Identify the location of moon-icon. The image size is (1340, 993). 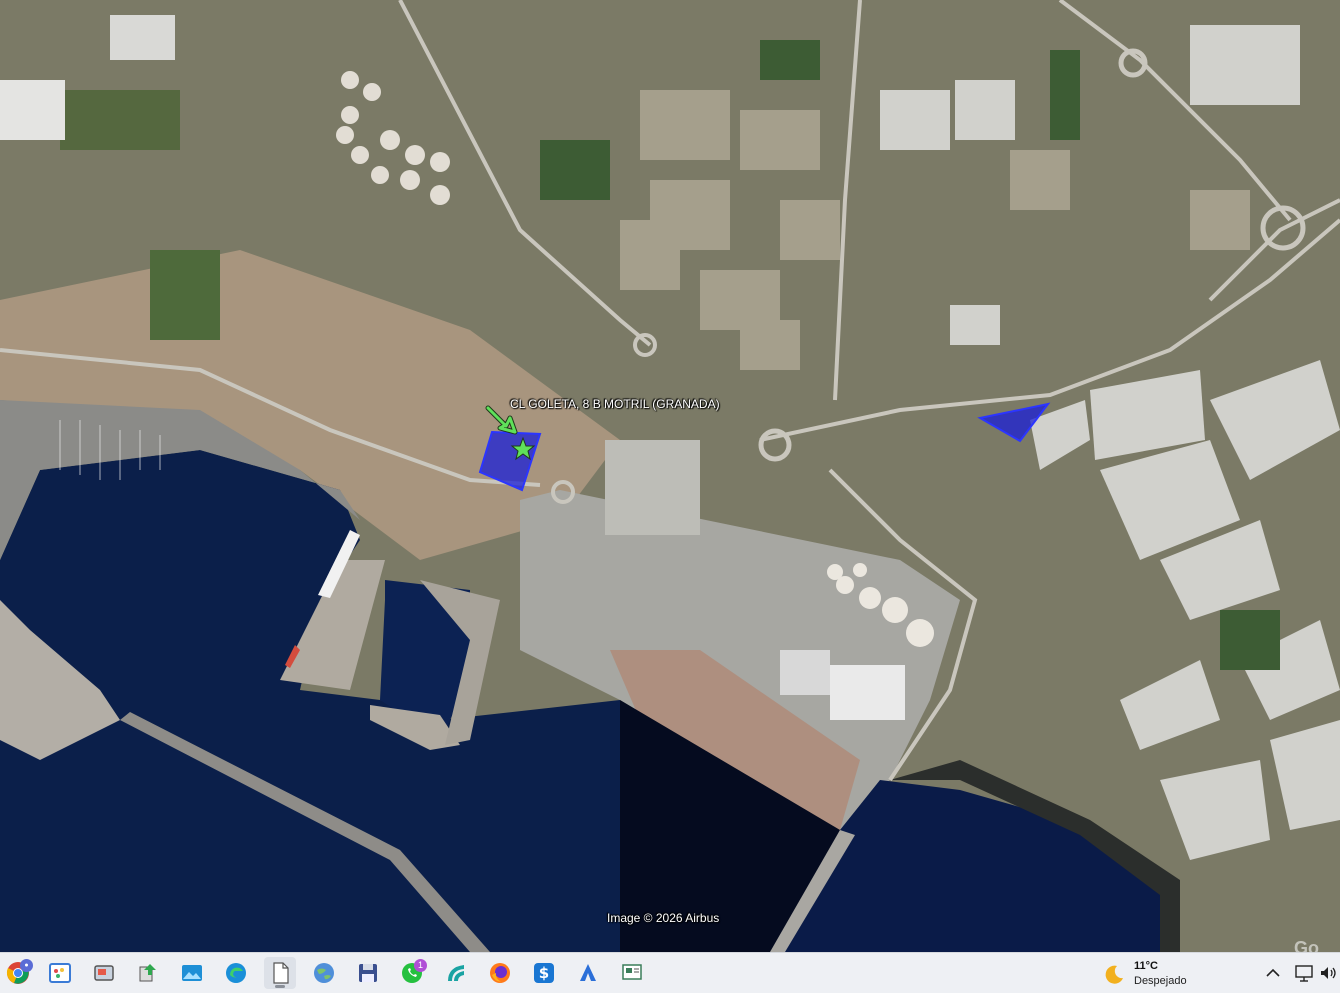
(1114, 974).